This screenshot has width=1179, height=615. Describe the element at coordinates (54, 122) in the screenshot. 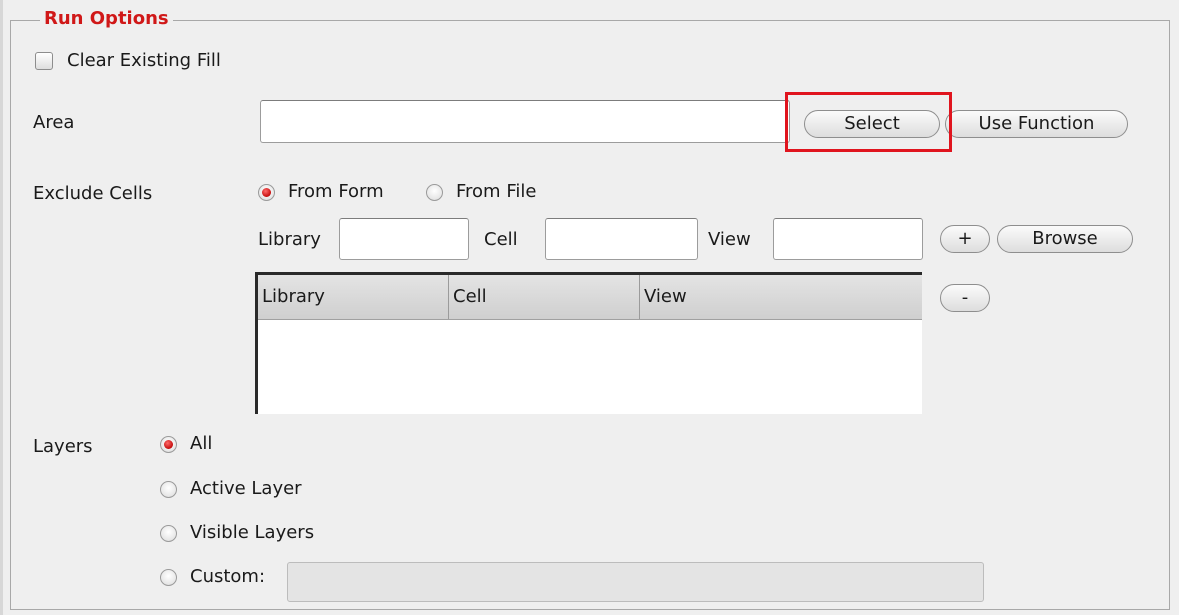

I see `area-label: Area` at that location.